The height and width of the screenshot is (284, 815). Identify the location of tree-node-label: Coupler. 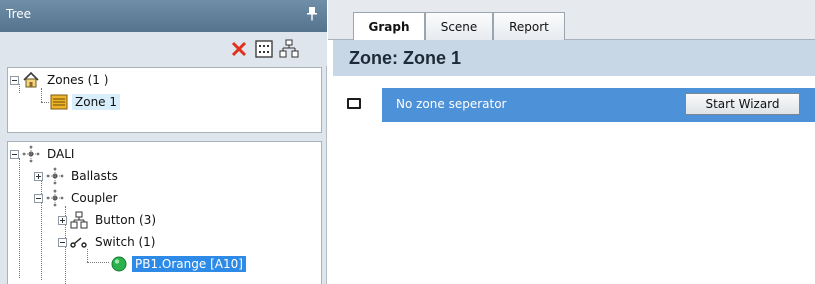
(94, 198).